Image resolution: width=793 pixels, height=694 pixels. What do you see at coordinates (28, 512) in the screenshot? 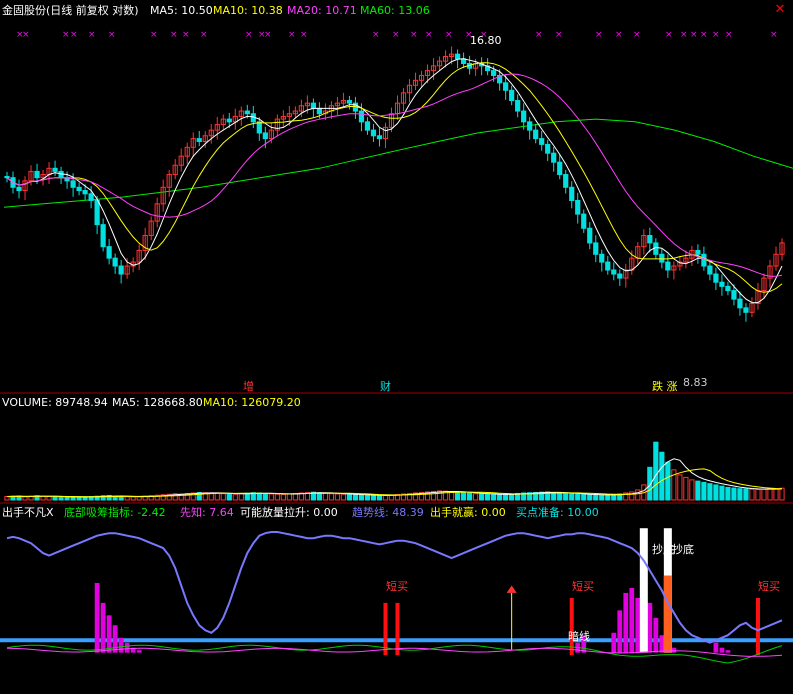
I see `indicator-title: 出手不凡X` at bounding box center [28, 512].